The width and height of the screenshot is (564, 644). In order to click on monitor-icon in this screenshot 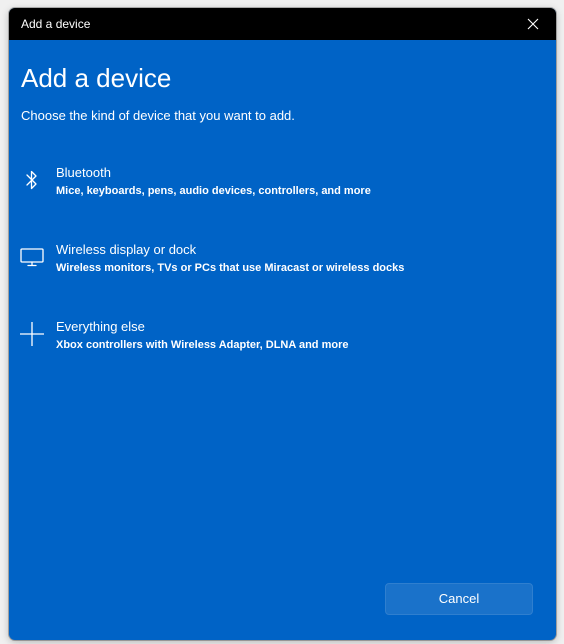, I will do `click(32, 257)`.